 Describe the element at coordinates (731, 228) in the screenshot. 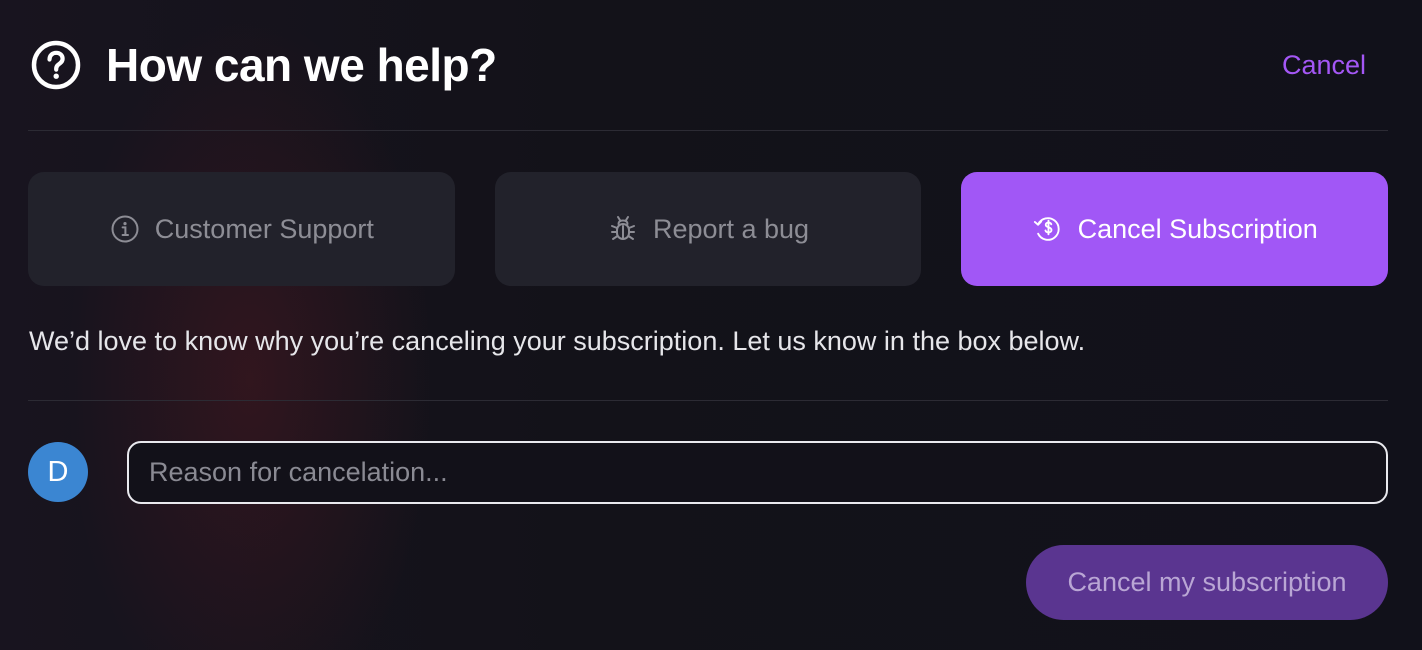

I see `option-label: Report a bug` at that location.